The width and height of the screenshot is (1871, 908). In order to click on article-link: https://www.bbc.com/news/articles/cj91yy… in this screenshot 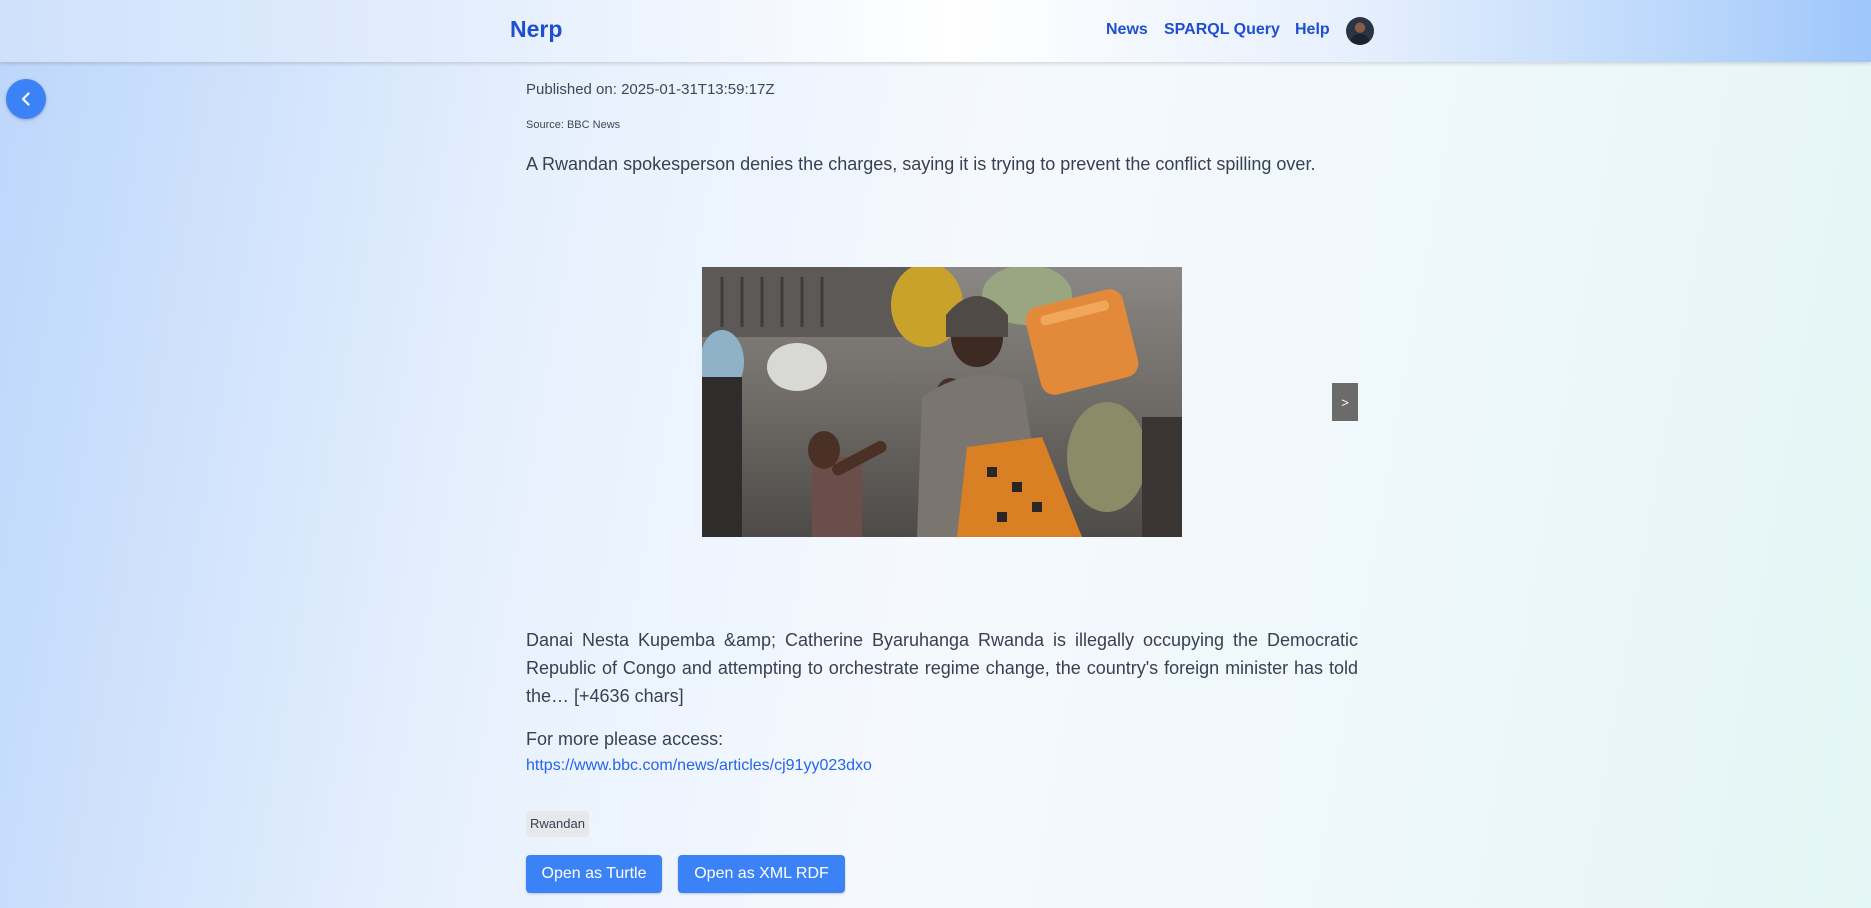, I will do `click(699, 766)`.